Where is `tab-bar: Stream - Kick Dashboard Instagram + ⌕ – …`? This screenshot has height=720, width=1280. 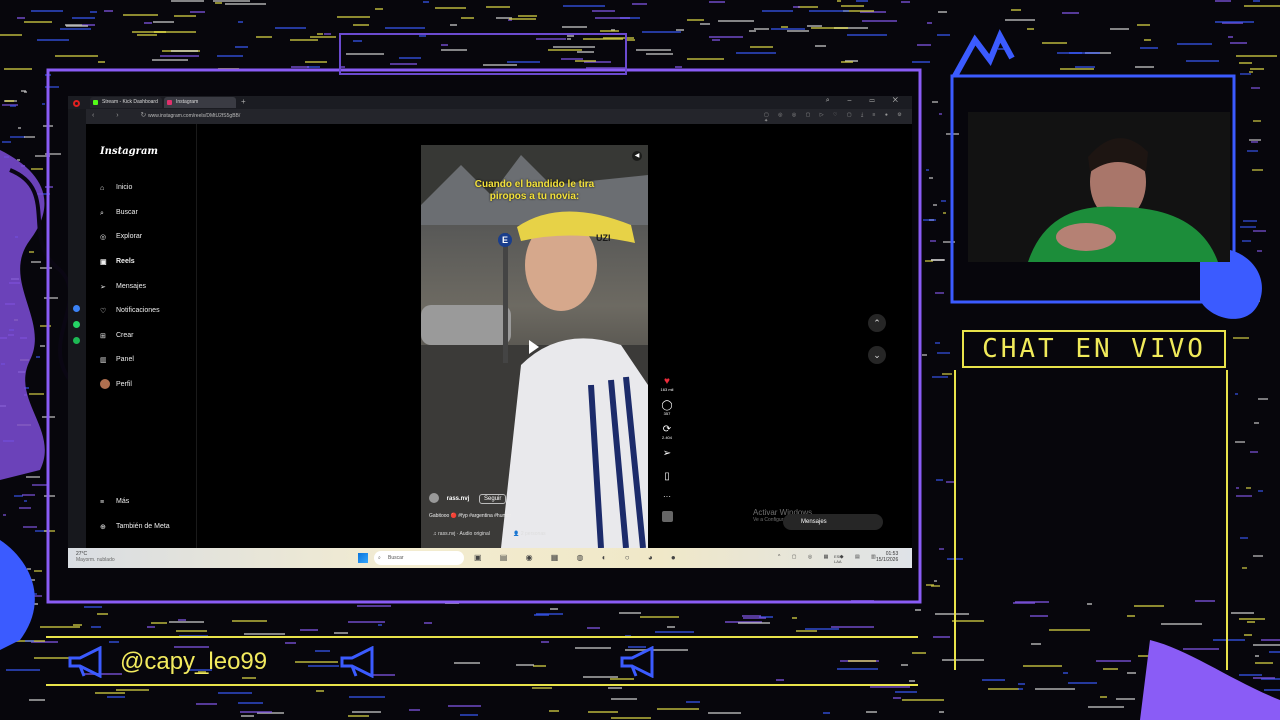
tab-bar: Stream - Kick Dashboard Instagram + ⌕ – … is located at coordinates (490, 102).